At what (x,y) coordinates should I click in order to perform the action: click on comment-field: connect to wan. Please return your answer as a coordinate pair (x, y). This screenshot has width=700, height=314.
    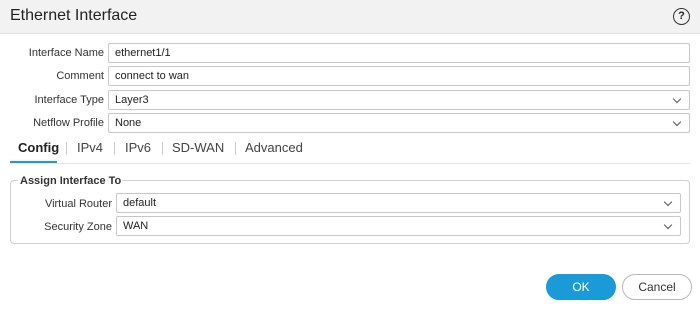
    Looking at the image, I should click on (399, 76).